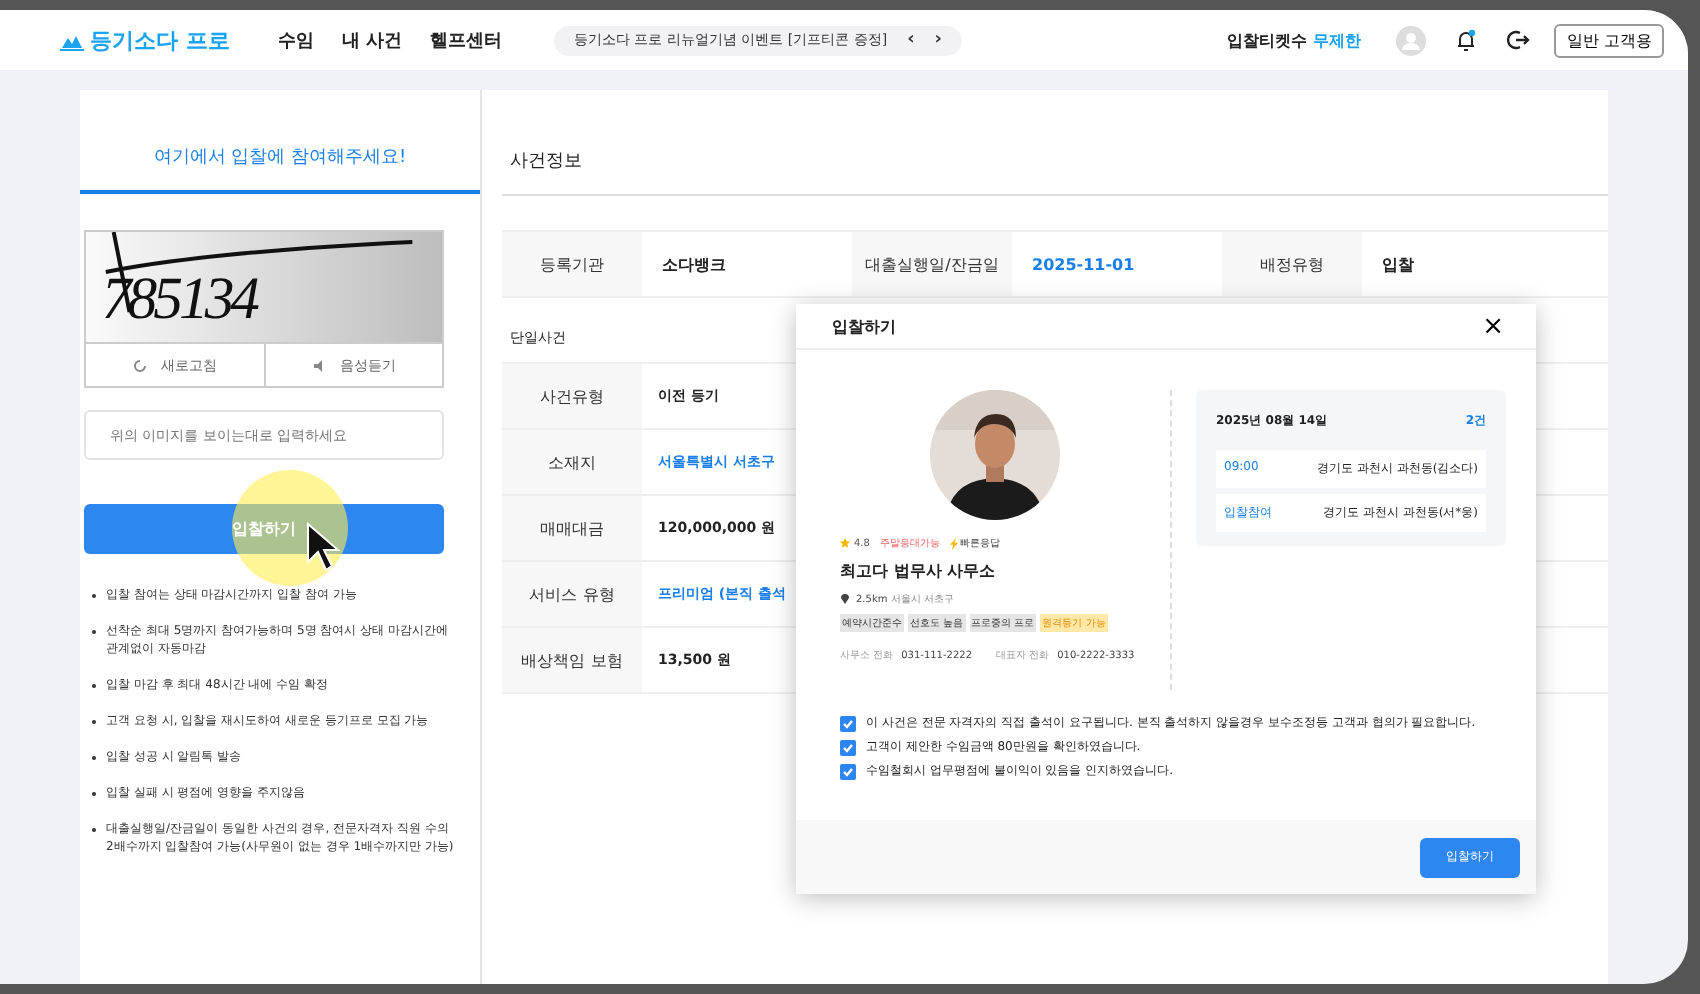  What do you see at coordinates (845, 543) in the screenshot?
I see `star-icon` at bounding box center [845, 543].